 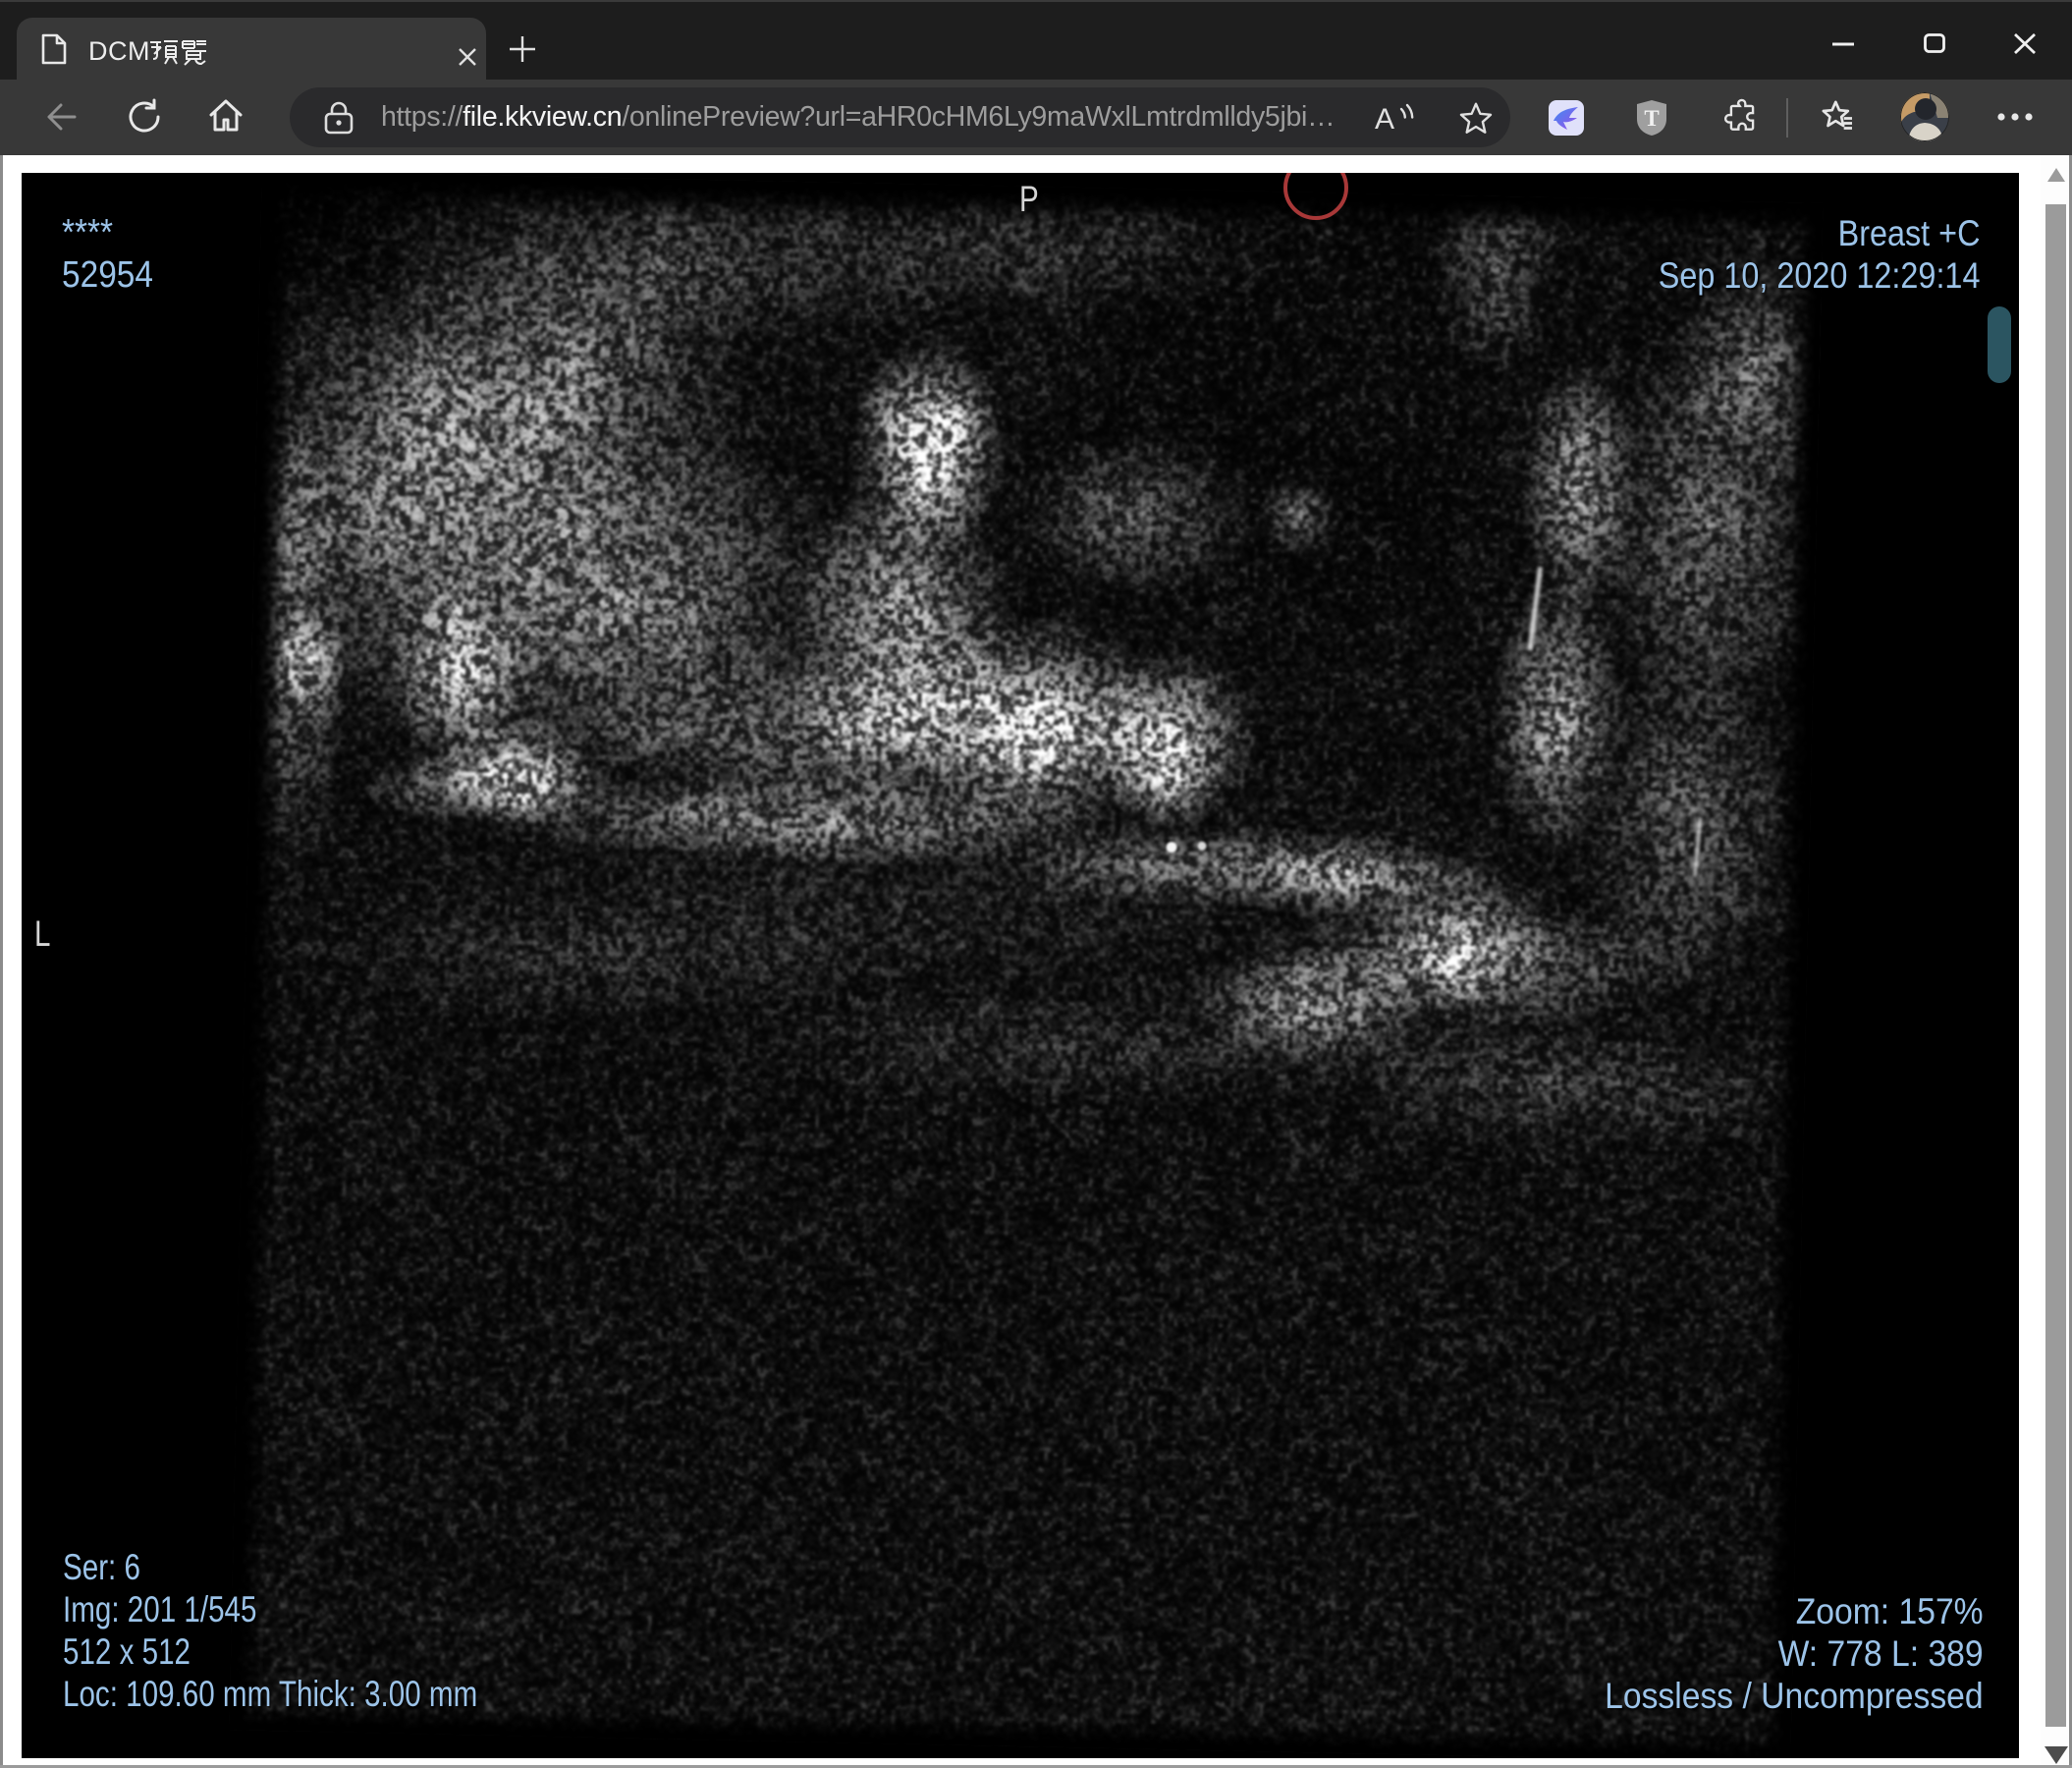 I want to click on svg-text: T, so click(x=1652, y=118).